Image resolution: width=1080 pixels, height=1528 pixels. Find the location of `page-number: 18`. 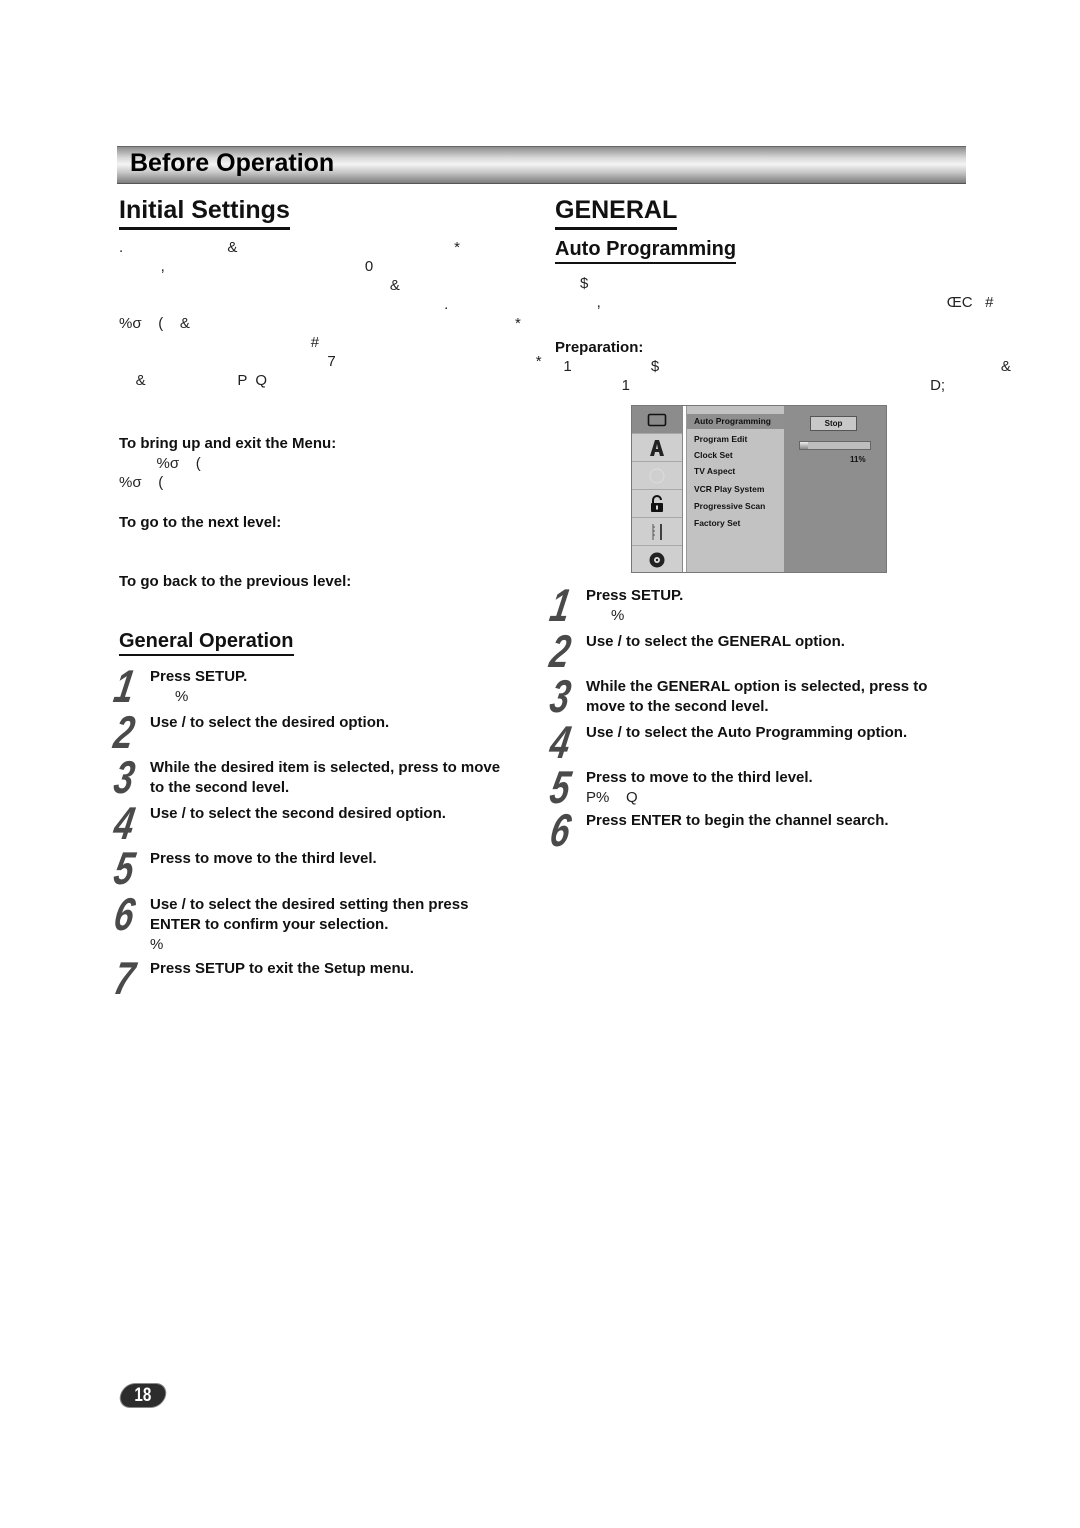

page-number: 18 is located at coordinates (143, 1395).